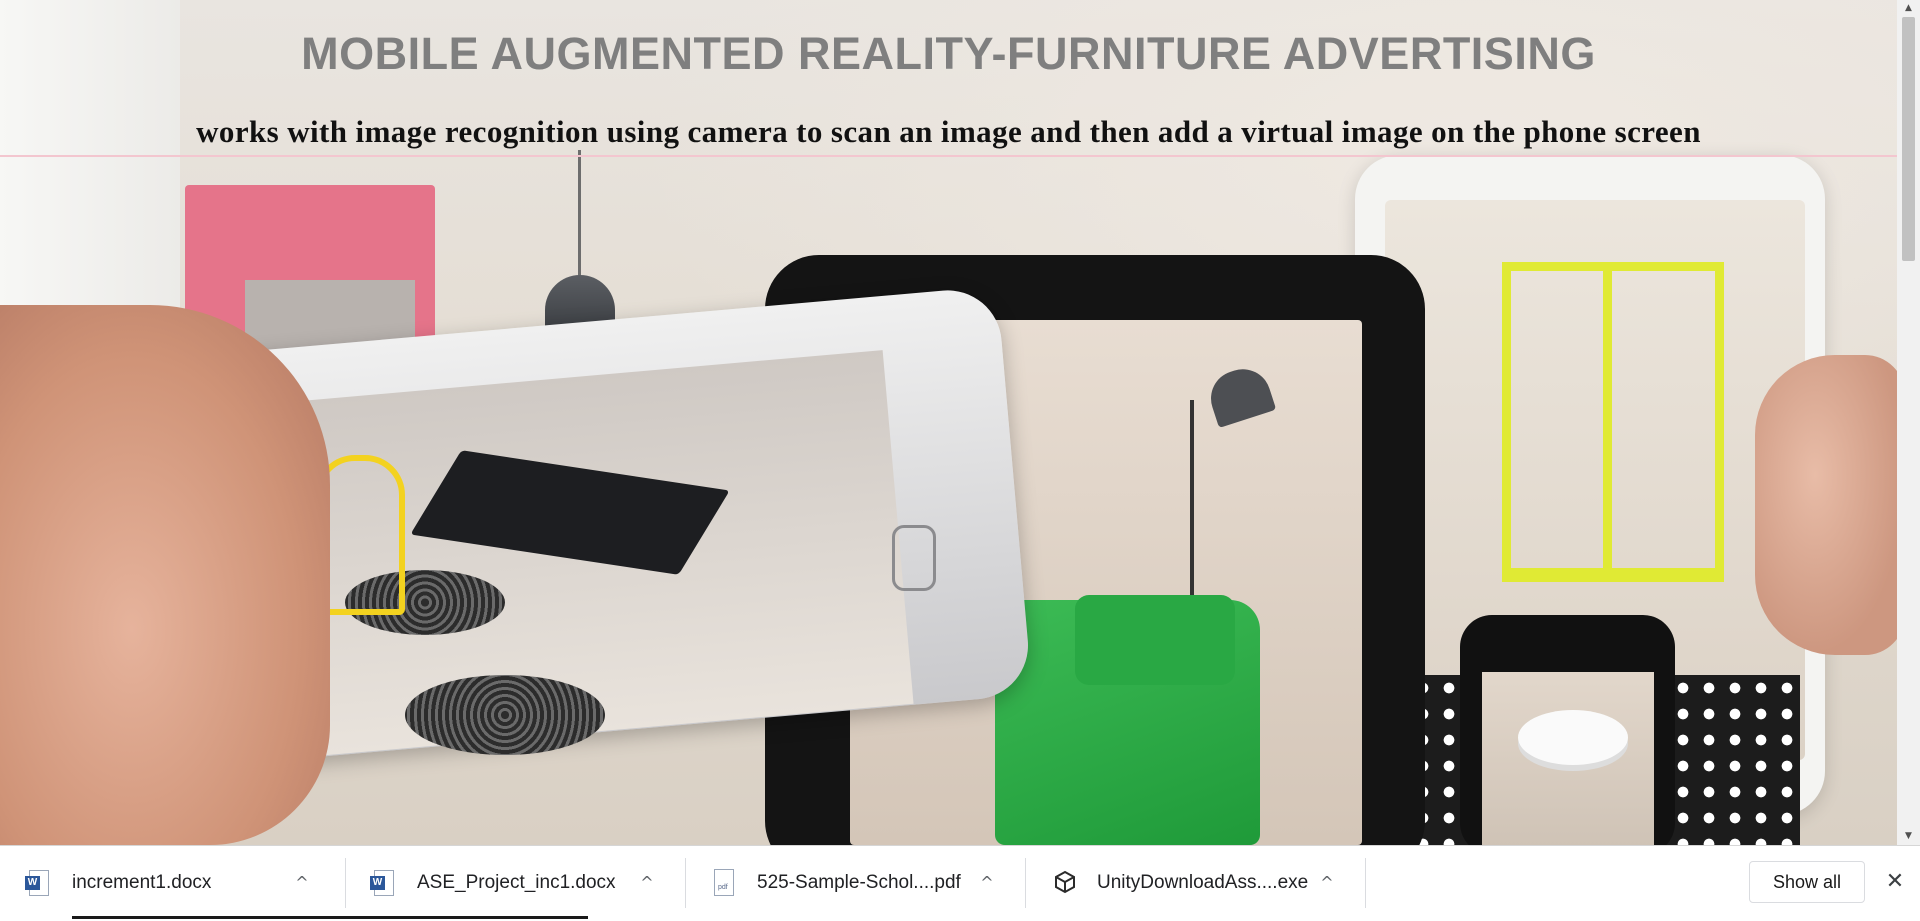 The width and height of the screenshot is (1920, 921). I want to click on download-item-name: ASE_Project_inc1.docx, so click(516, 882).